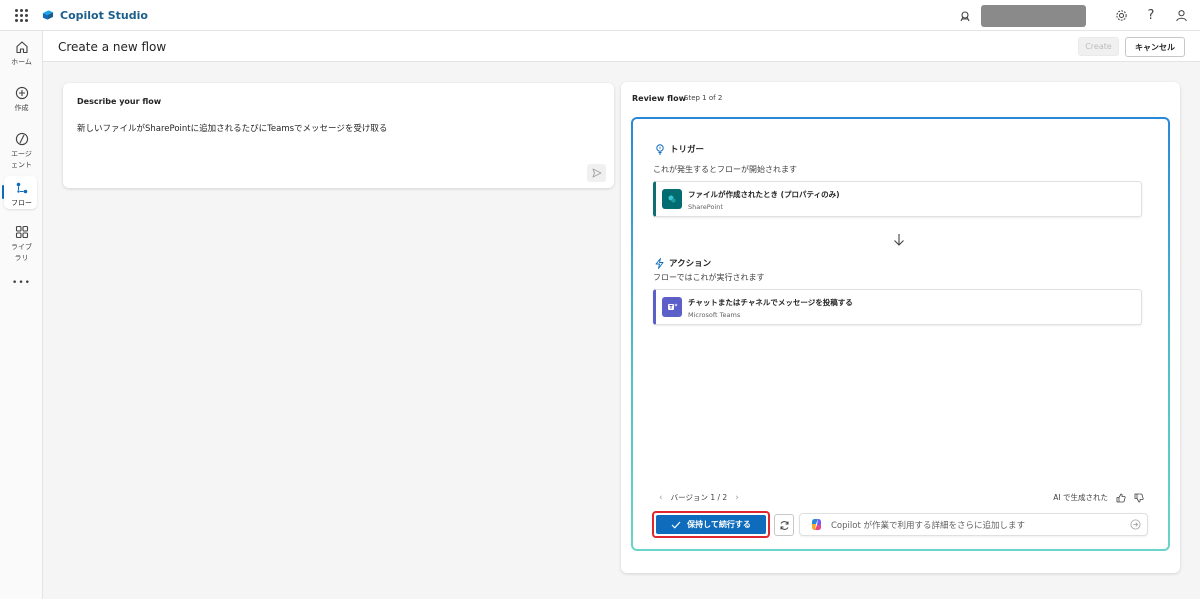  Describe the element at coordinates (112, 47) in the screenshot. I see `page-title: Create a new flow` at that location.